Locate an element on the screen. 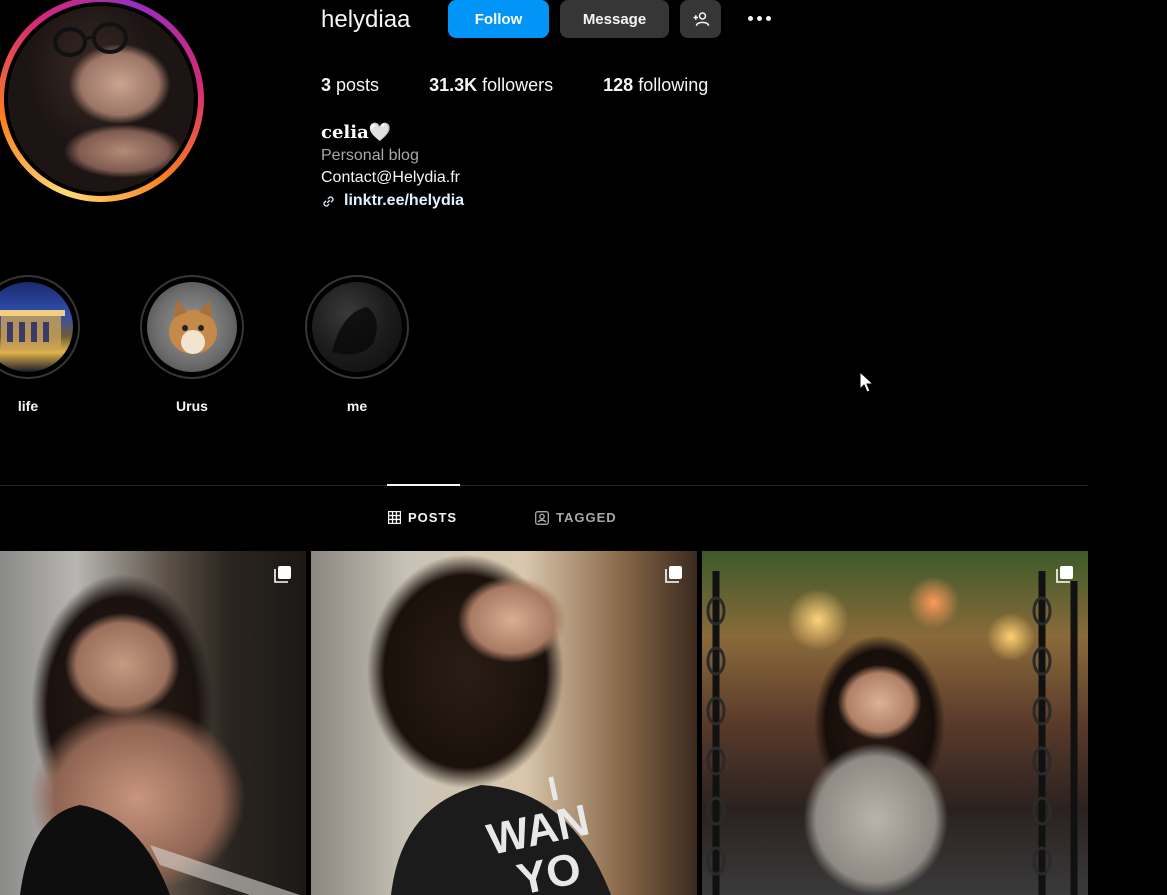  mouse-cursor-icon is located at coordinates (867, 382).